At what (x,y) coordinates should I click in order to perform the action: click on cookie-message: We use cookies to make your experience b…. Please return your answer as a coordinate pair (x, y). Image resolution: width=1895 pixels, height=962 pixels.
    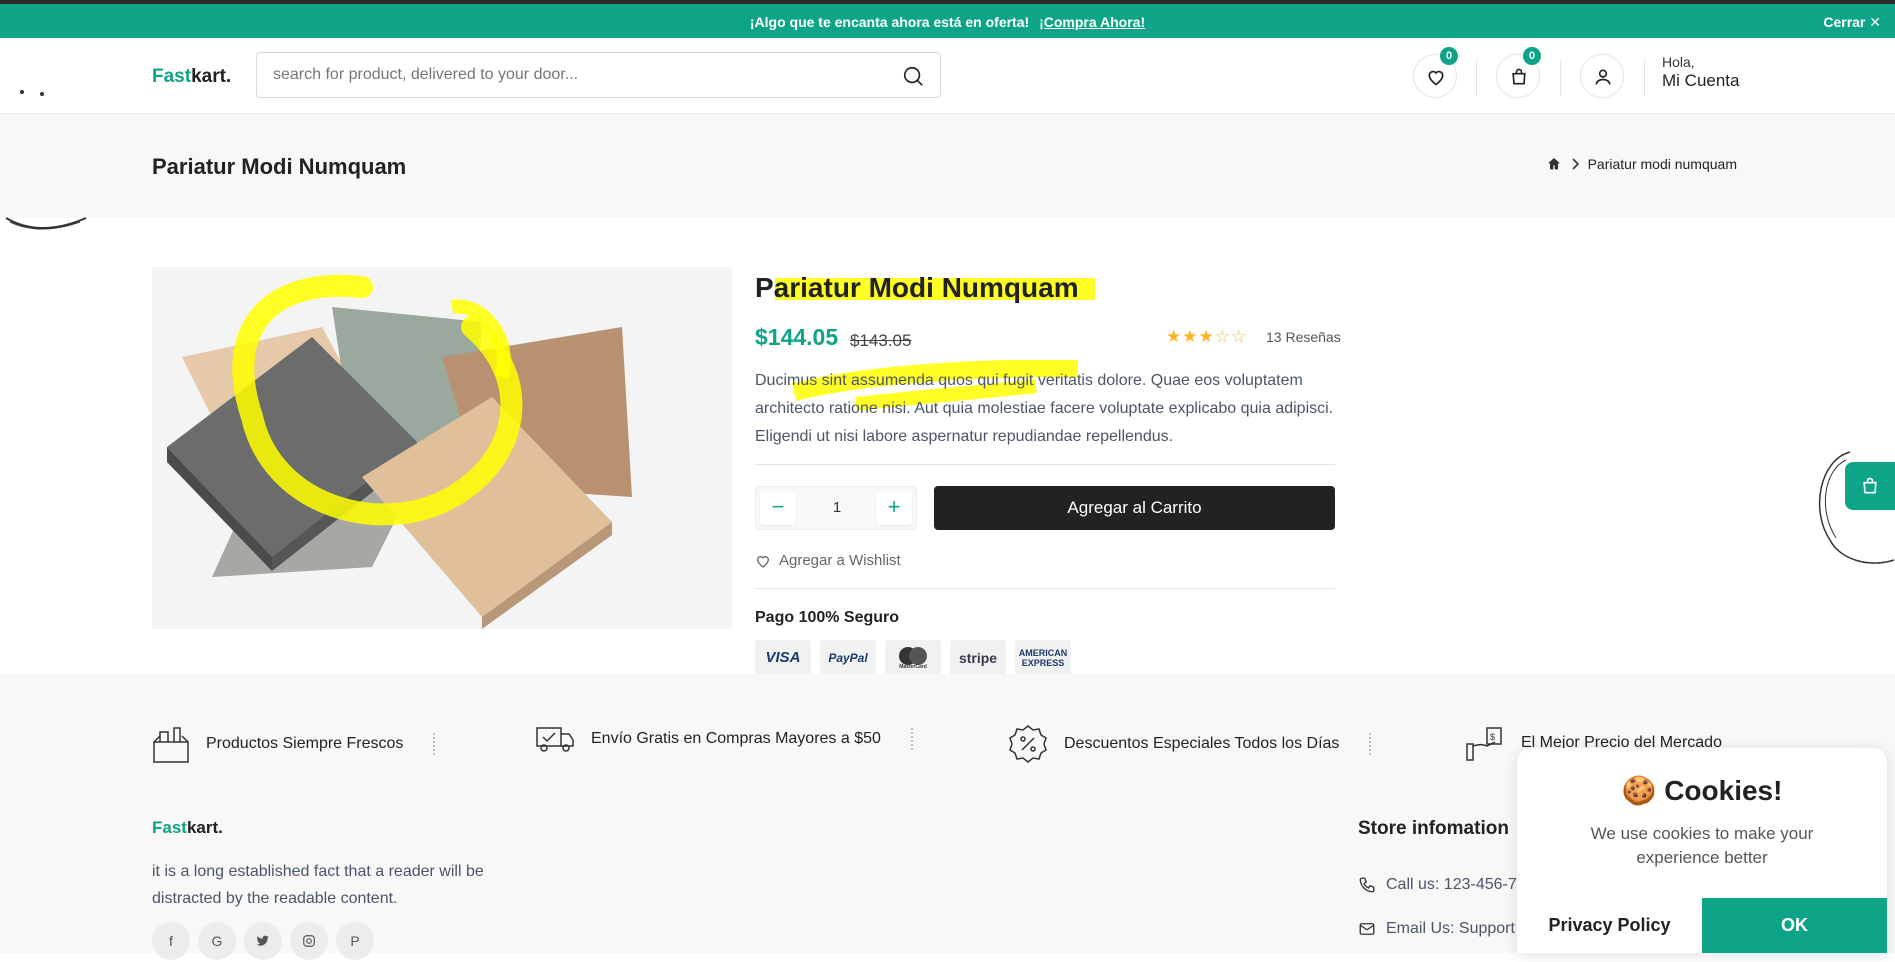
    Looking at the image, I should click on (1702, 845).